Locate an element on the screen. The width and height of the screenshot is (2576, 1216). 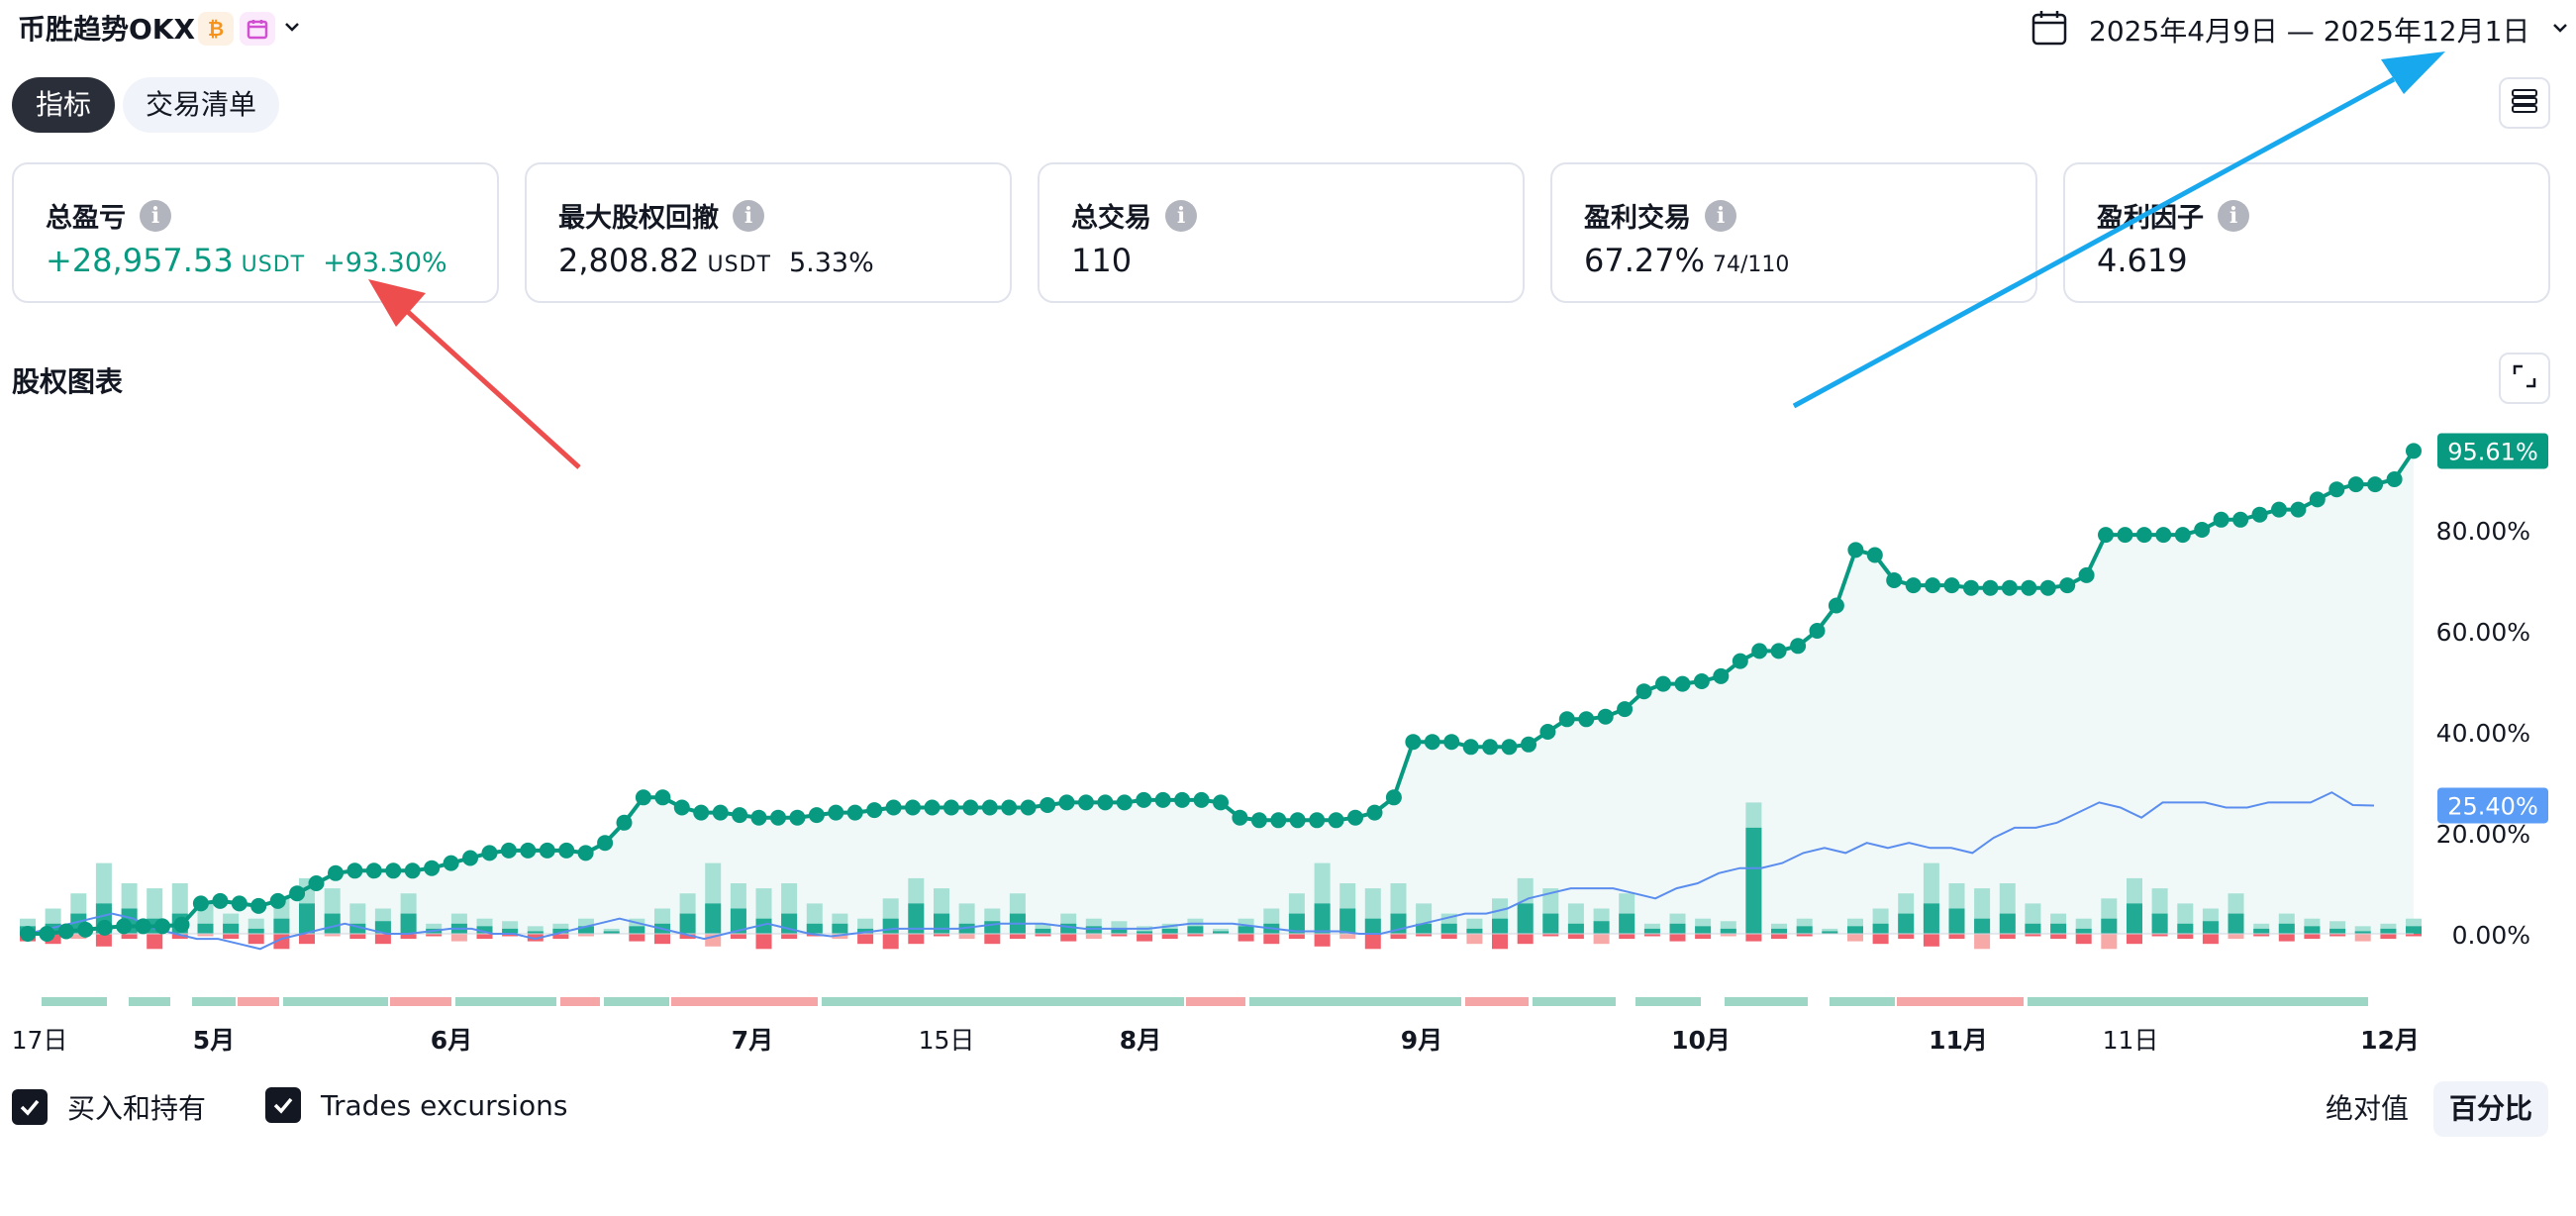
y-tick-label: 20.00% is located at coordinates (2483, 835).